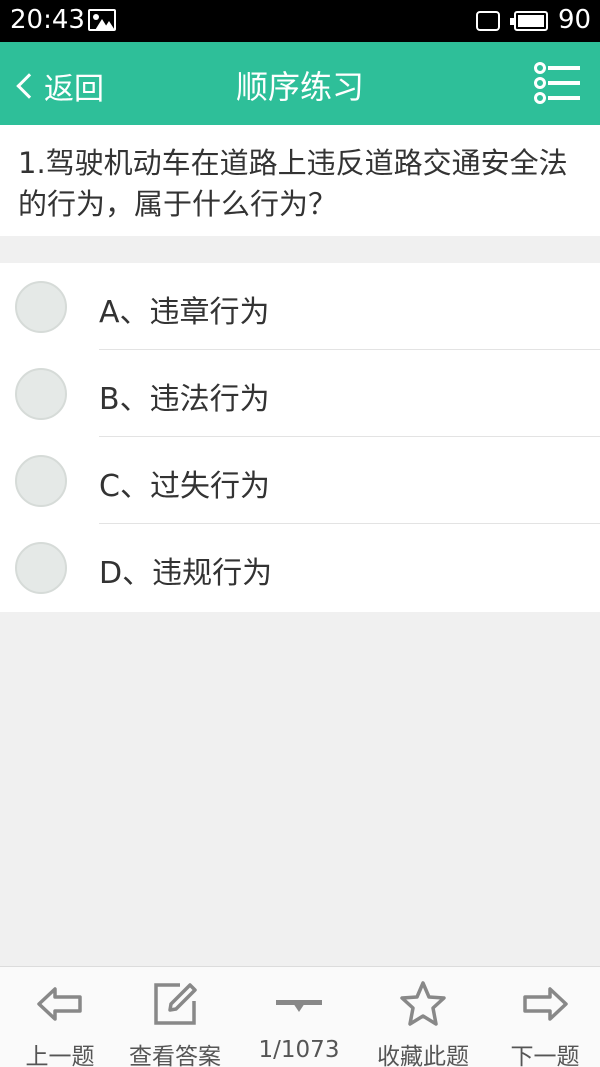 This screenshot has height=1067, width=600. What do you see at coordinates (41, 481) in the screenshot?
I see `radio-c` at bounding box center [41, 481].